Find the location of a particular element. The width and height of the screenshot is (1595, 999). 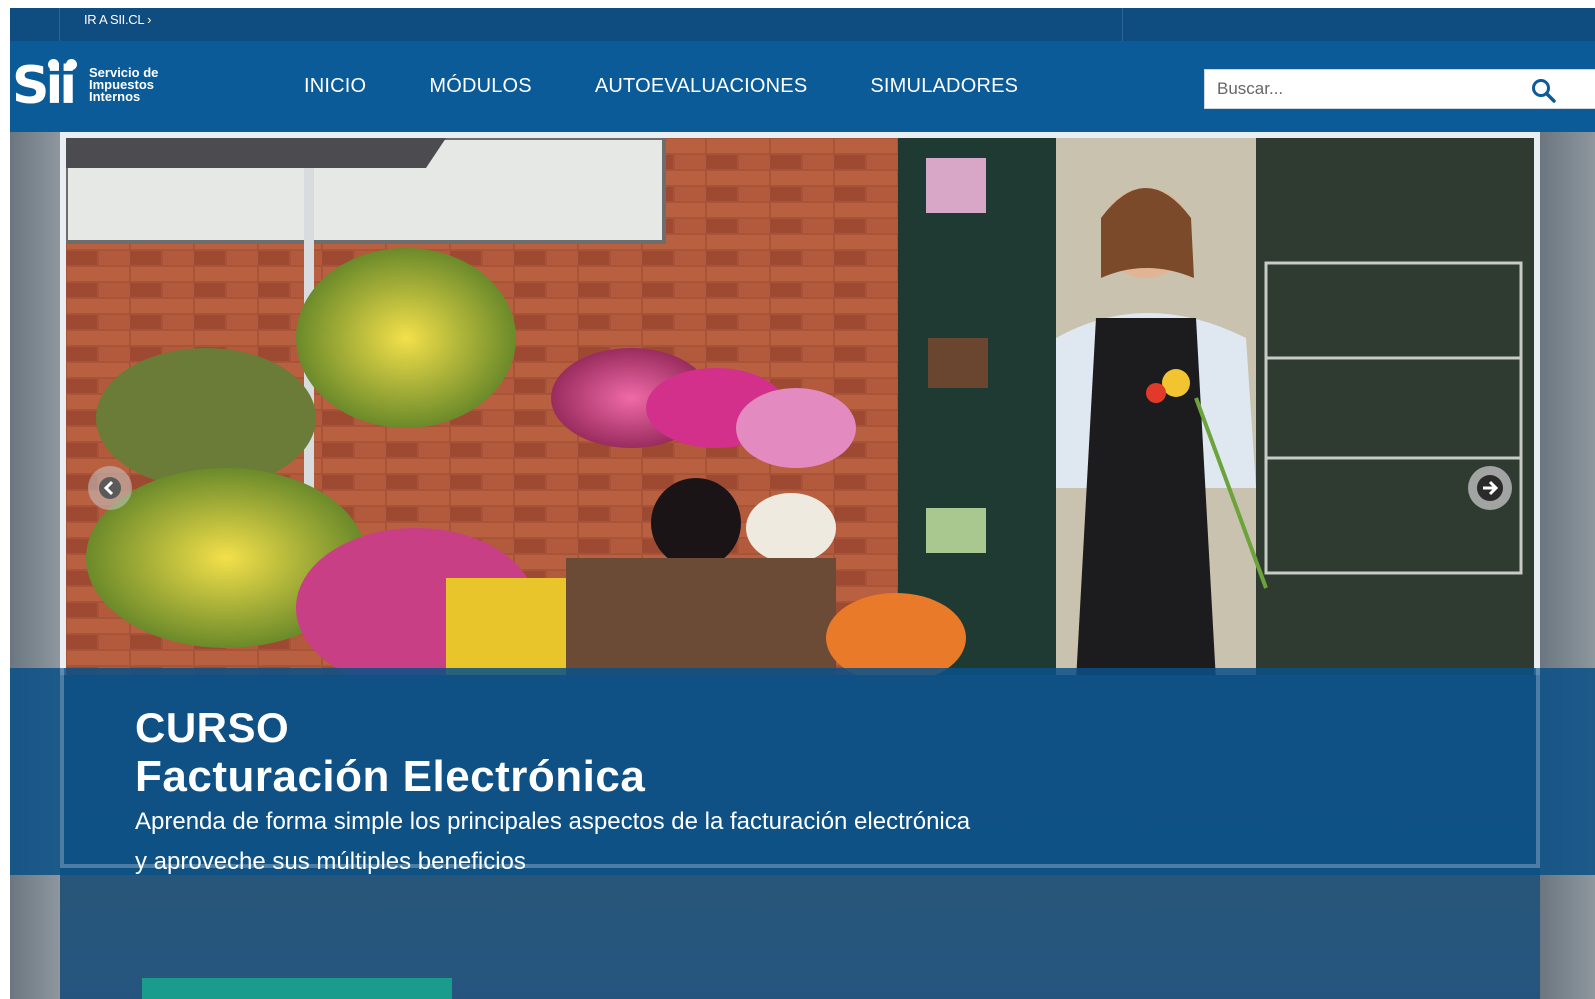

arrow-right-icon is located at coordinates (1490, 488).